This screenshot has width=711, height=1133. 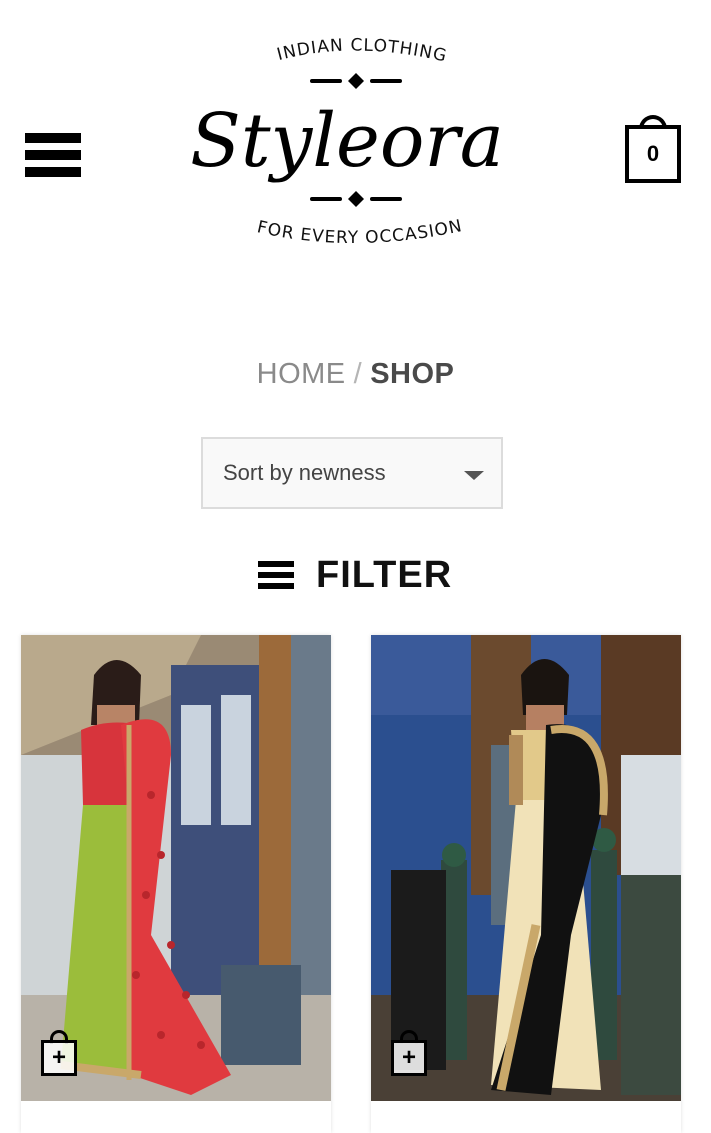 I want to click on filter-list-icon, so click(x=276, y=575).